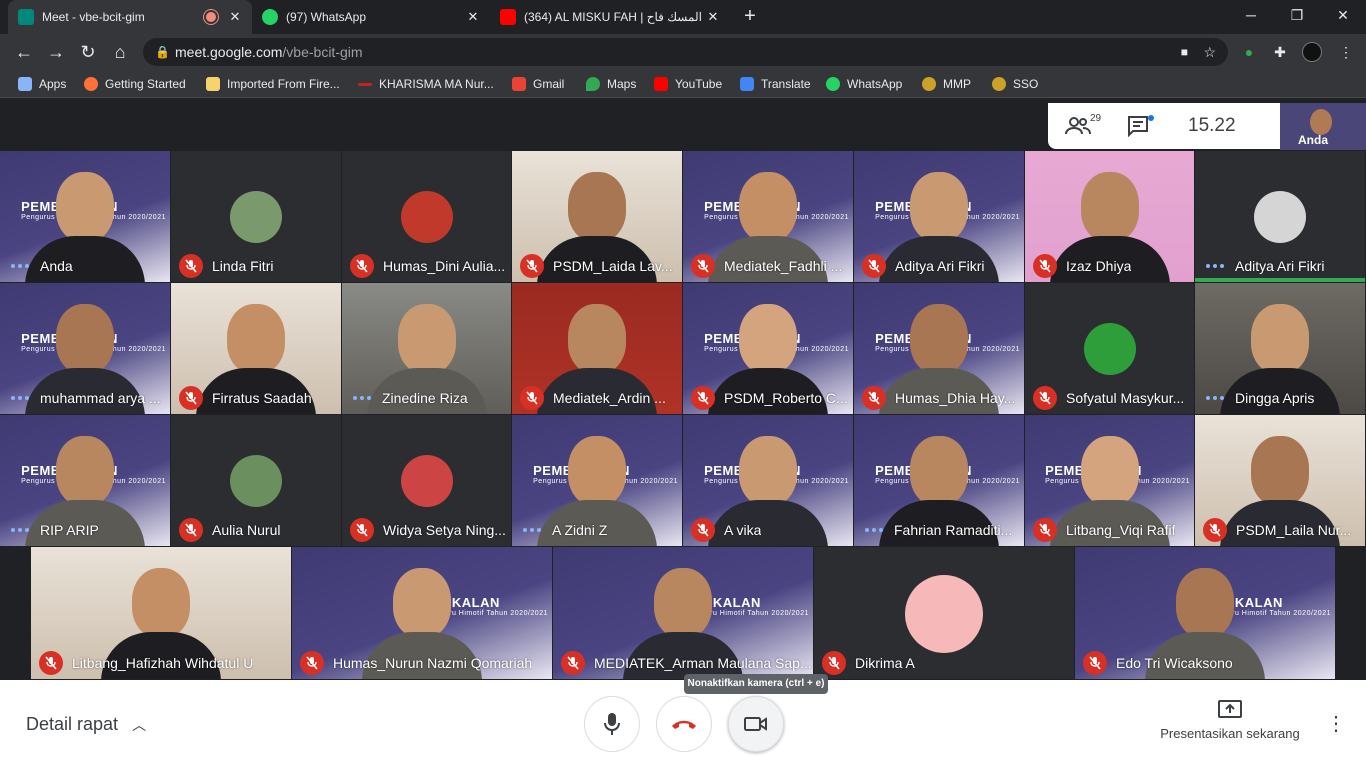 This screenshot has width=1366, height=768. Describe the element at coordinates (775, 84) in the screenshot. I see `bookmark-translate: Translate` at that location.